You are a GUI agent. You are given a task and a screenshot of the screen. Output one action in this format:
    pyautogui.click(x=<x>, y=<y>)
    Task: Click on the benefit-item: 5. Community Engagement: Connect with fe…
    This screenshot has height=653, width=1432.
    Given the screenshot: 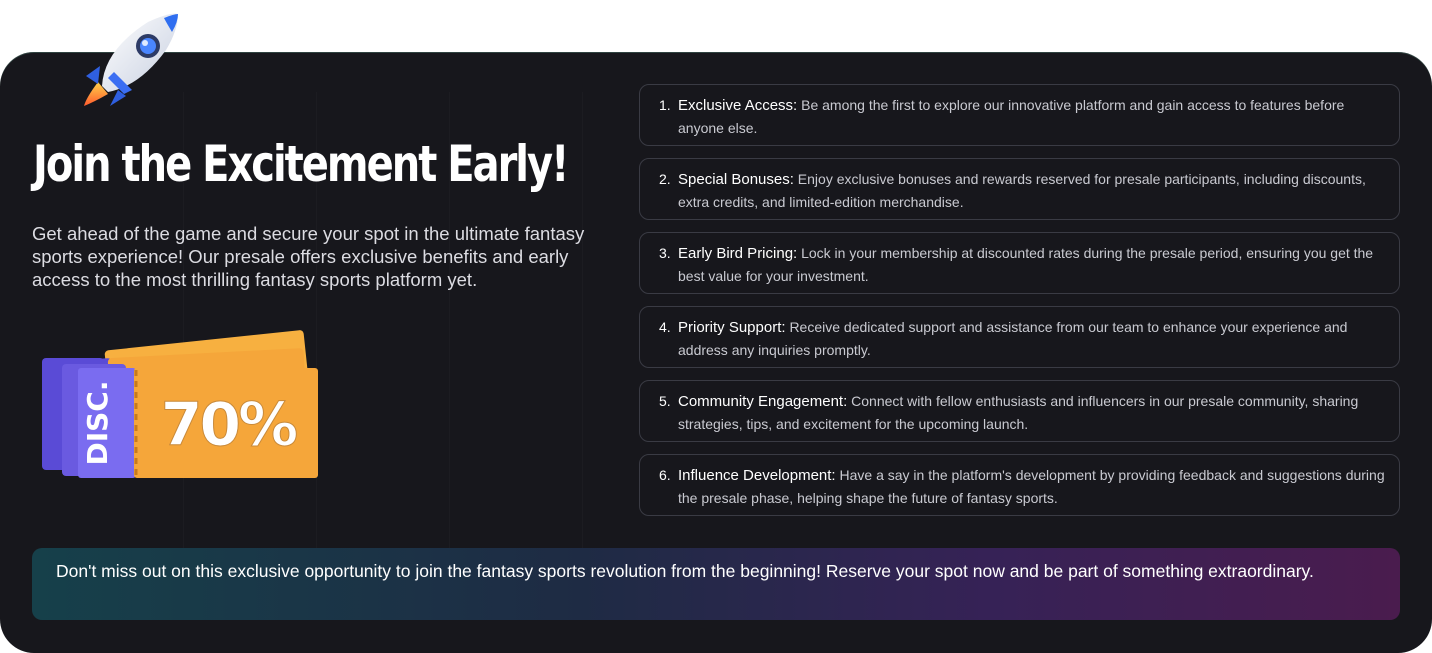 What is the action you would take?
    pyautogui.click(x=1019, y=411)
    